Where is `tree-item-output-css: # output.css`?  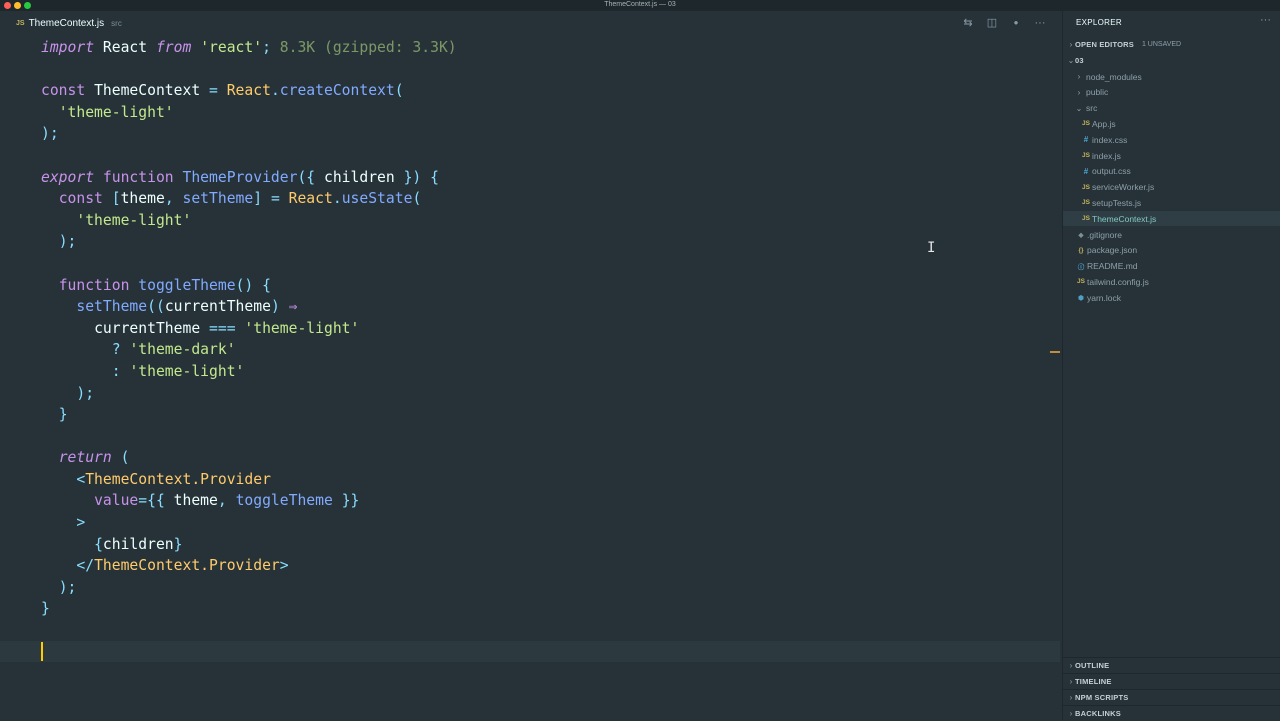
tree-item-output-css: # output.css is located at coordinates (1171, 171).